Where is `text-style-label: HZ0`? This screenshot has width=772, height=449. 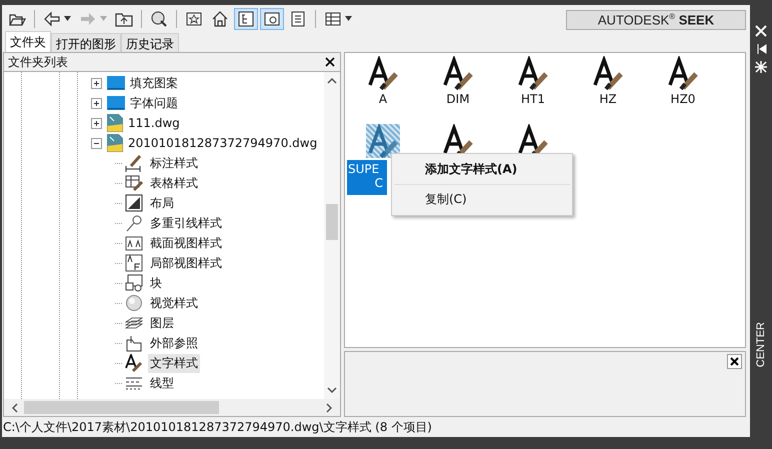 text-style-label: HZ0 is located at coordinates (683, 99).